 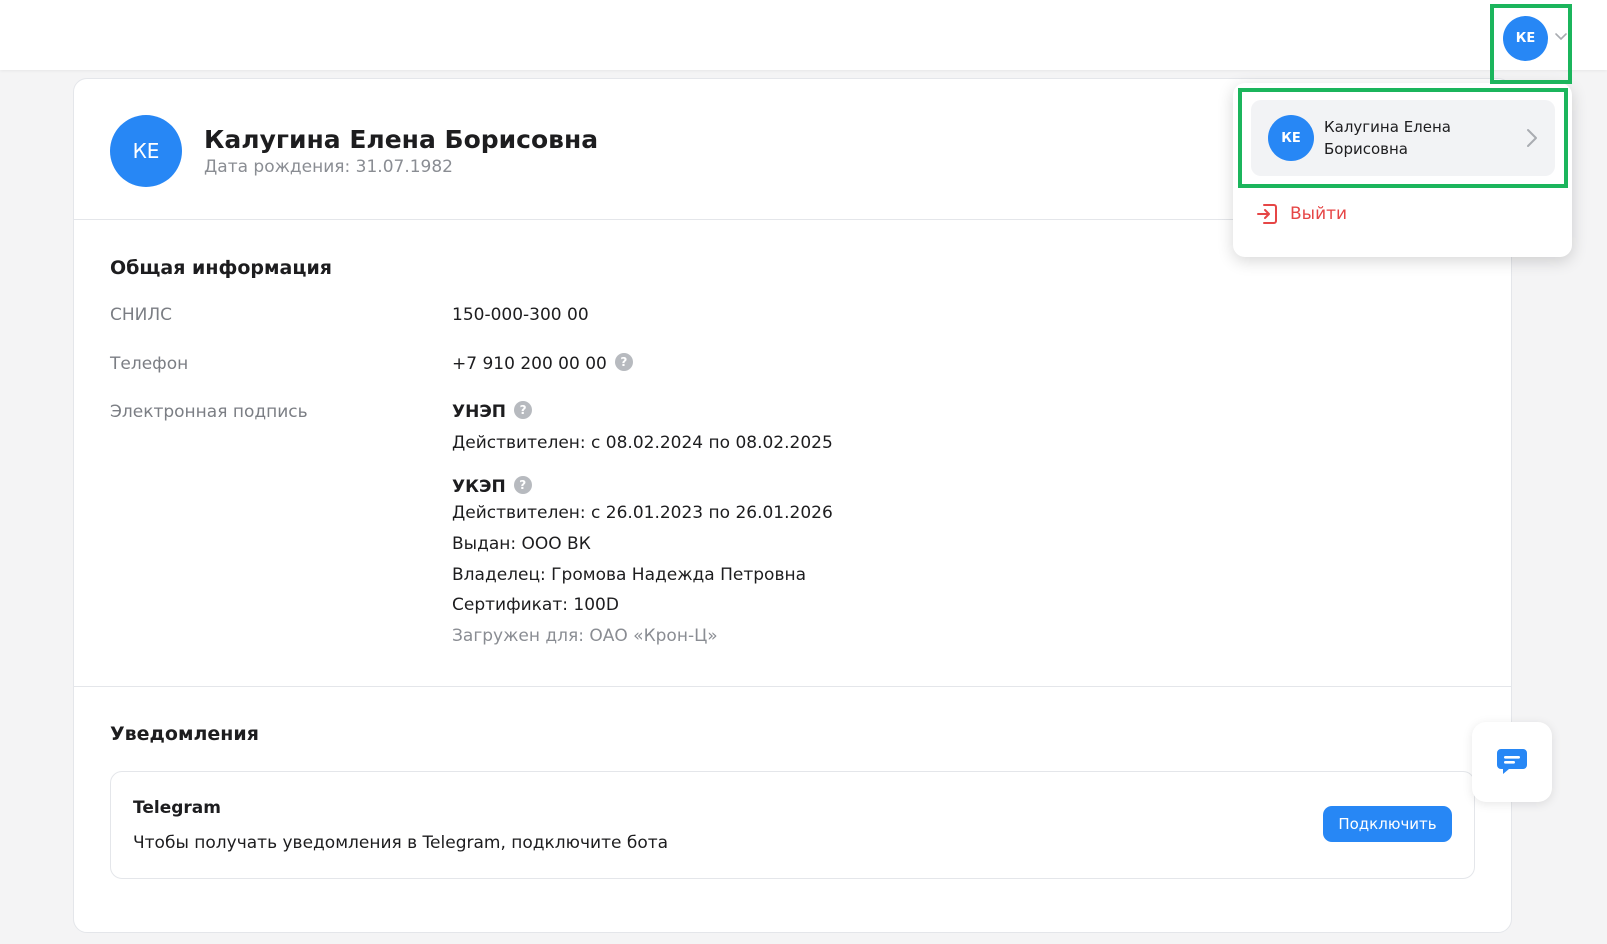 I want to click on unep-validity: Действителен: с 08.02.2024 по 08.02.2025, so click(x=642, y=443).